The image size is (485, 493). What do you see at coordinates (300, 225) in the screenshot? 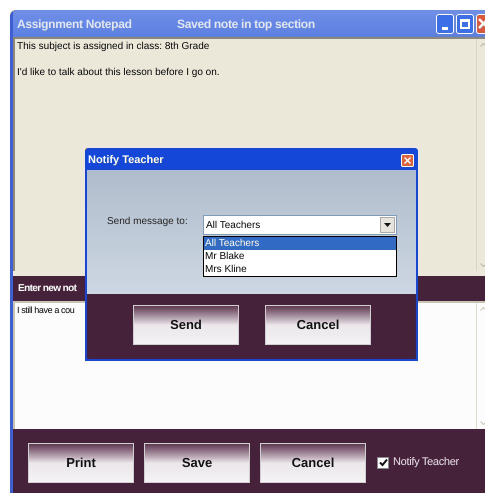
I see `recipient-dropdown: All Teachers` at bounding box center [300, 225].